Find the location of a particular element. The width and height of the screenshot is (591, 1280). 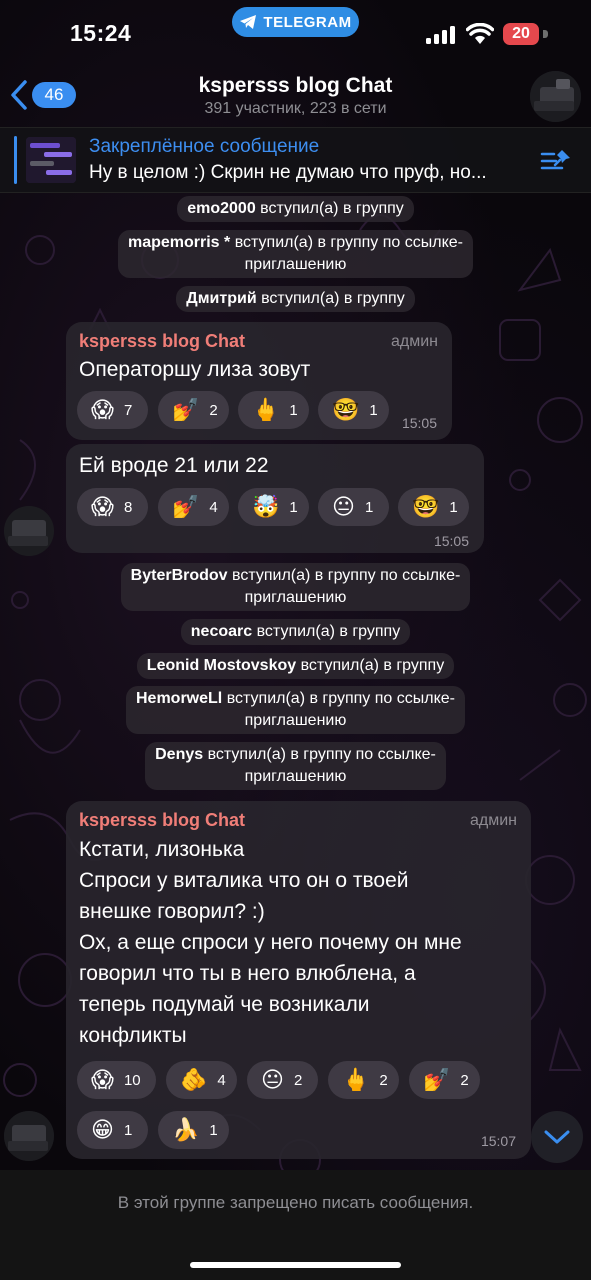

pinned-title: Закреплённое сообщение is located at coordinates (204, 146).